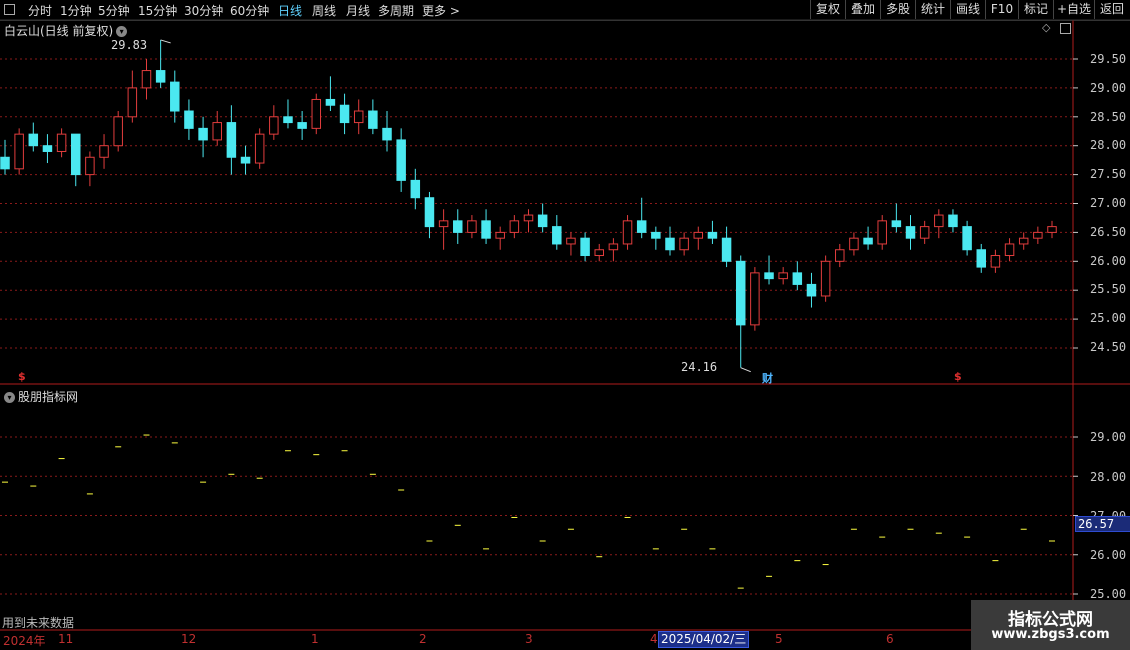 This screenshot has height=650, width=1130. What do you see at coordinates (59, 31) in the screenshot?
I see `stock-title: 白云山(日线 前复权)` at bounding box center [59, 31].